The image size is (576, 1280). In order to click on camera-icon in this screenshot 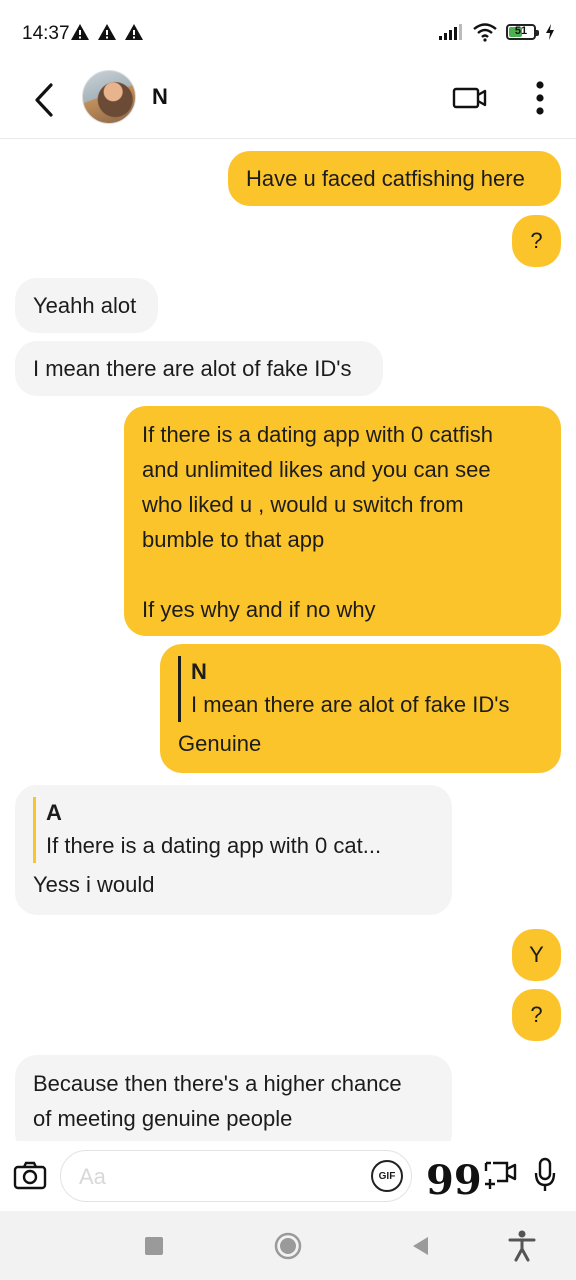, I will do `click(30, 1175)`.